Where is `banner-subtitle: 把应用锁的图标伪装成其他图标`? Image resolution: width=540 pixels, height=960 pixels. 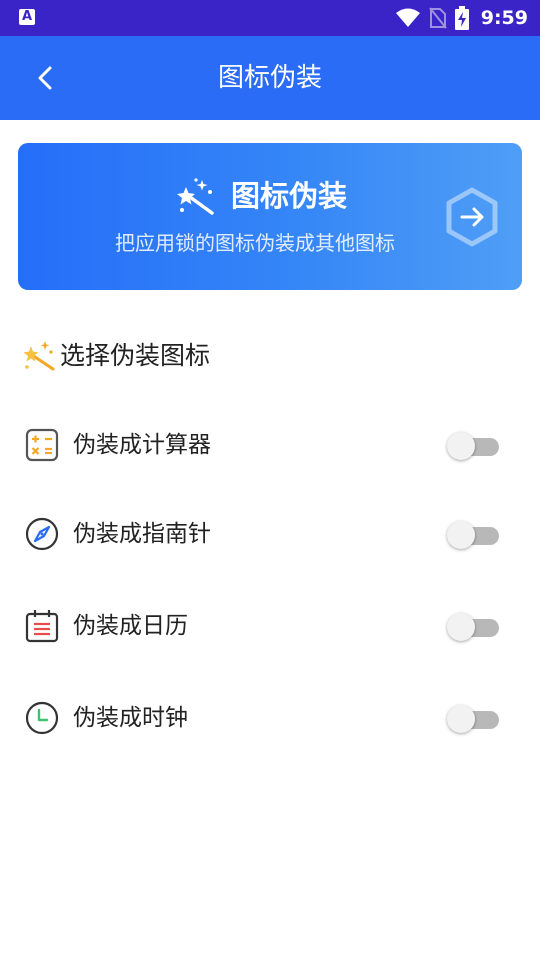 banner-subtitle: 把应用锁的图标伪装成其他图标 is located at coordinates (255, 243).